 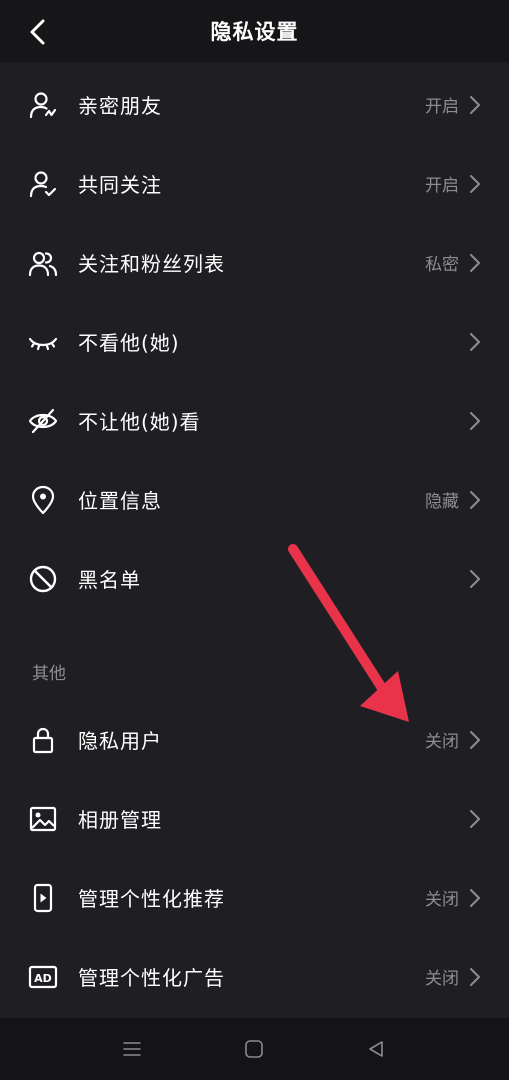 What do you see at coordinates (151, 978) in the screenshot?
I see `row-label: 管理个性化广告` at bounding box center [151, 978].